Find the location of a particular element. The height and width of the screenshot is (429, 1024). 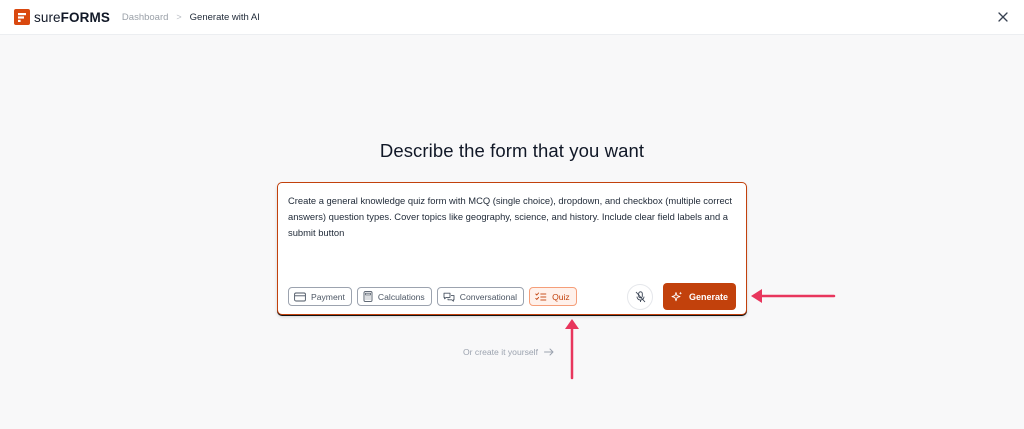

annotation-arrow-up is located at coordinates (572, 349).